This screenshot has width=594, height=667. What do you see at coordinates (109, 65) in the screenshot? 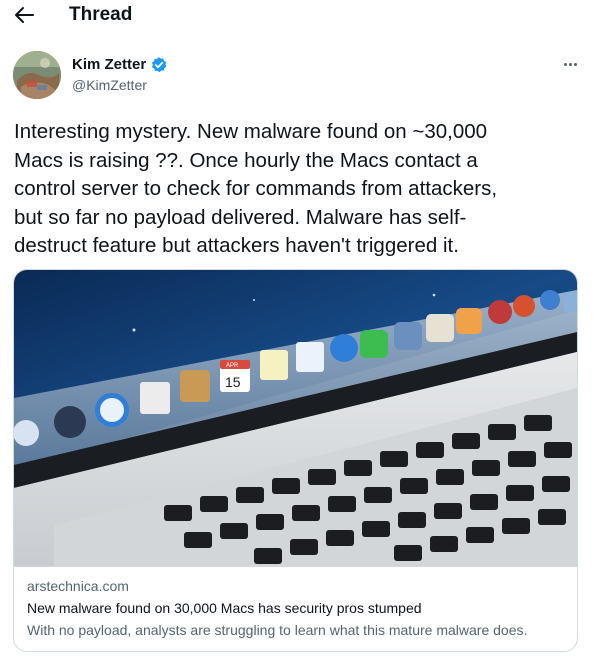
I see `author-name: Kim Zetter` at bounding box center [109, 65].